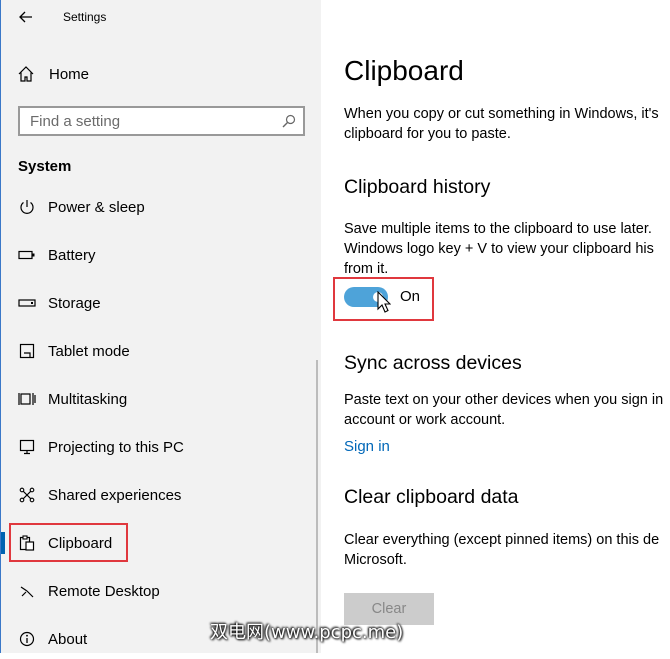 The height and width of the screenshot is (659, 670). Describe the element at coordinates (151, 351) in the screenshot. I see `sidebar-item-tablet-mode: Tablet mode` at that location.